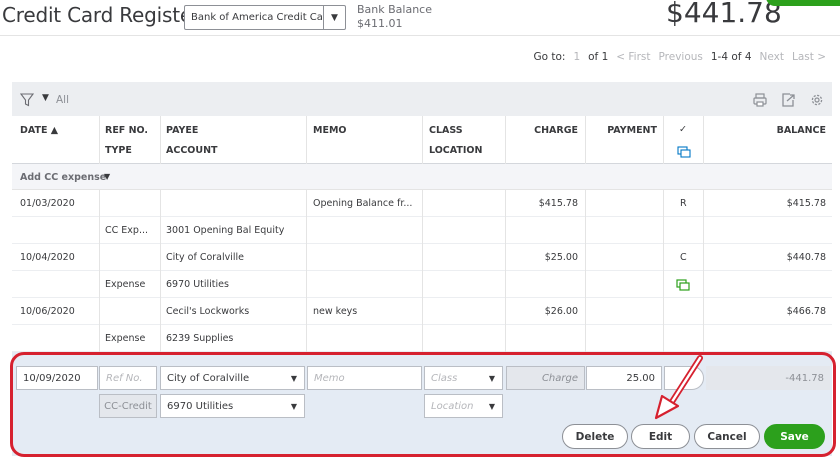 Image resolution: width=840 pixels, height=464 pixels. What do you see at coordinates (803, 3) in the screenshot?
I see `new-button` at bounding box center [803, 3].